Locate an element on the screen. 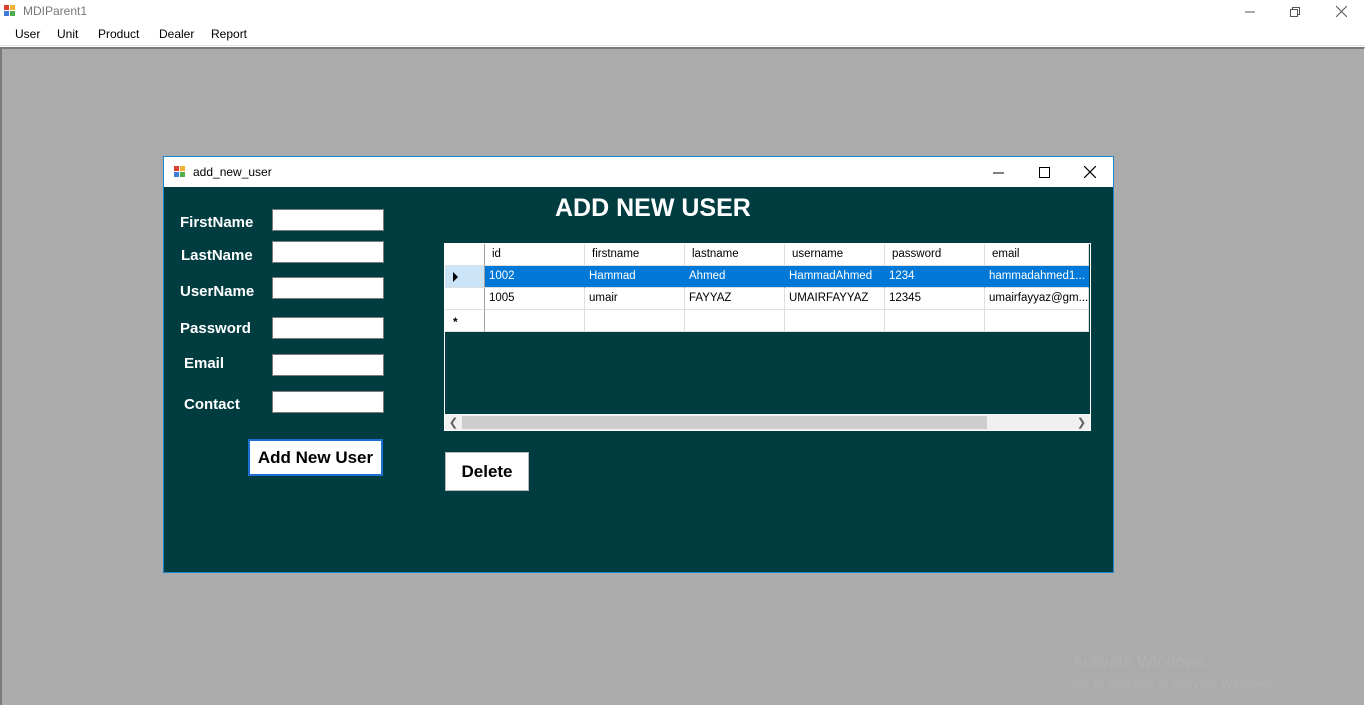 The height and width of the screenshot is (705, 1365). scroll-left-icon: ❮ is located at coordinates (453, 422).